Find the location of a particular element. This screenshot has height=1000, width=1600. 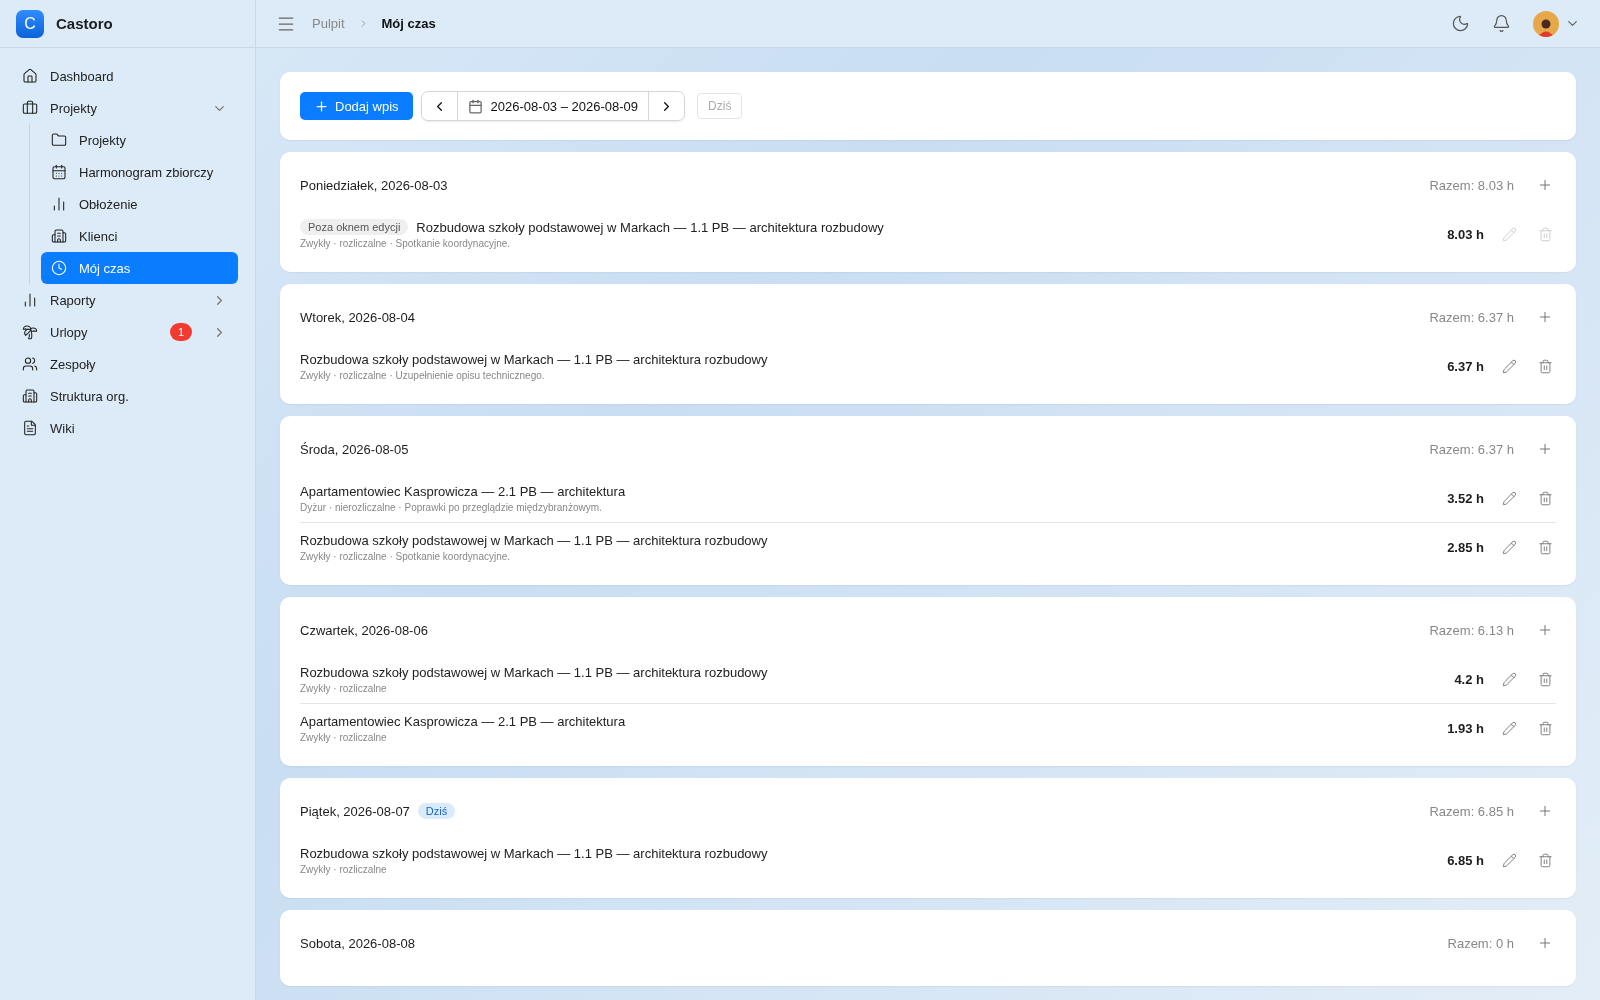

sidebar-item: Struktura org. is located at coordinates (124, 396).